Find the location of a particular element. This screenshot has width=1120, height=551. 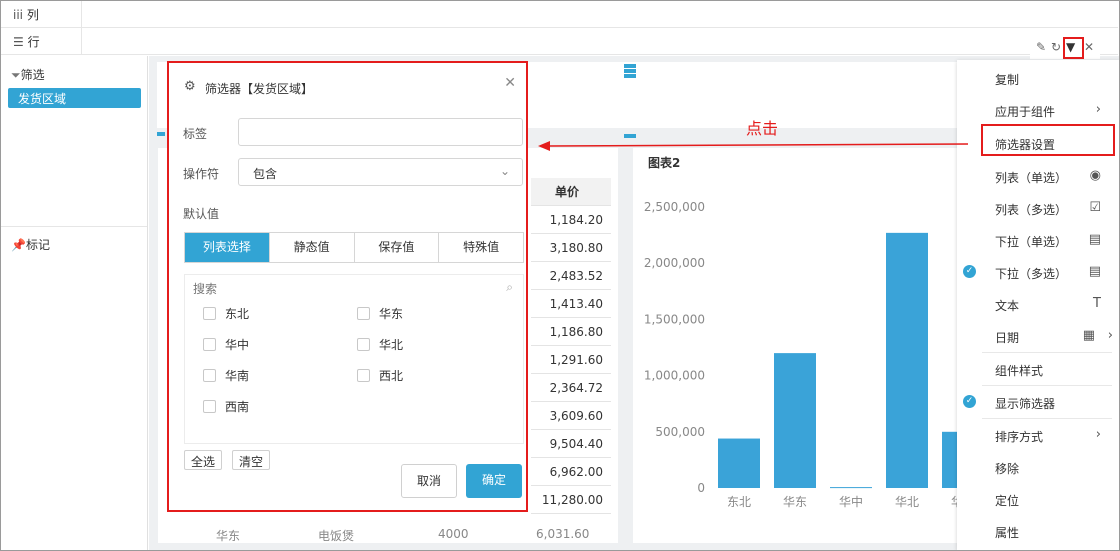

table-cell: 6,031.60 is located at coordinates (563, 534).